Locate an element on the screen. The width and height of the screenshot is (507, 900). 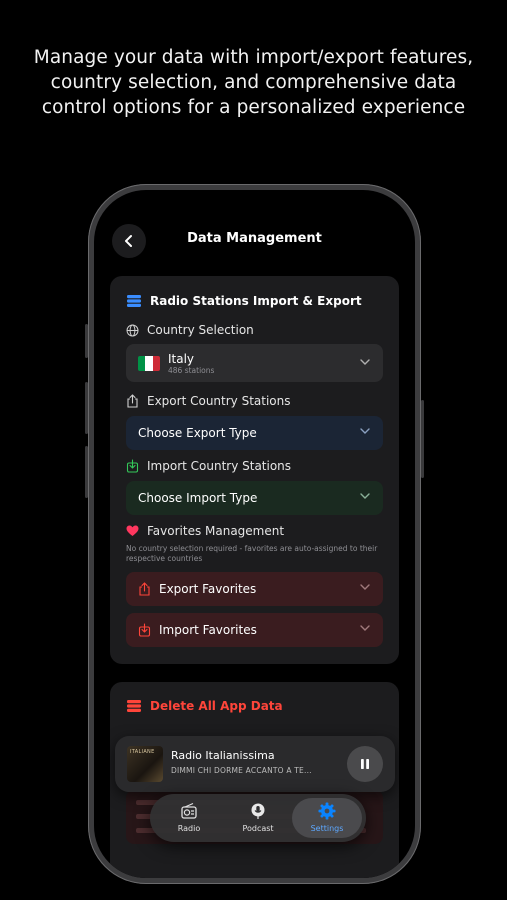
station-artwork: ITALIANE is located at coordinates (145, 764).